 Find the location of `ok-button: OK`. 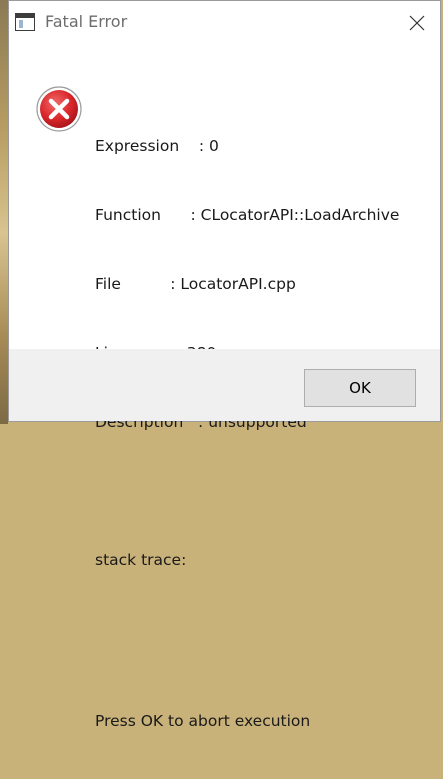

ok-button: OK is located at coordinates (360, 388).